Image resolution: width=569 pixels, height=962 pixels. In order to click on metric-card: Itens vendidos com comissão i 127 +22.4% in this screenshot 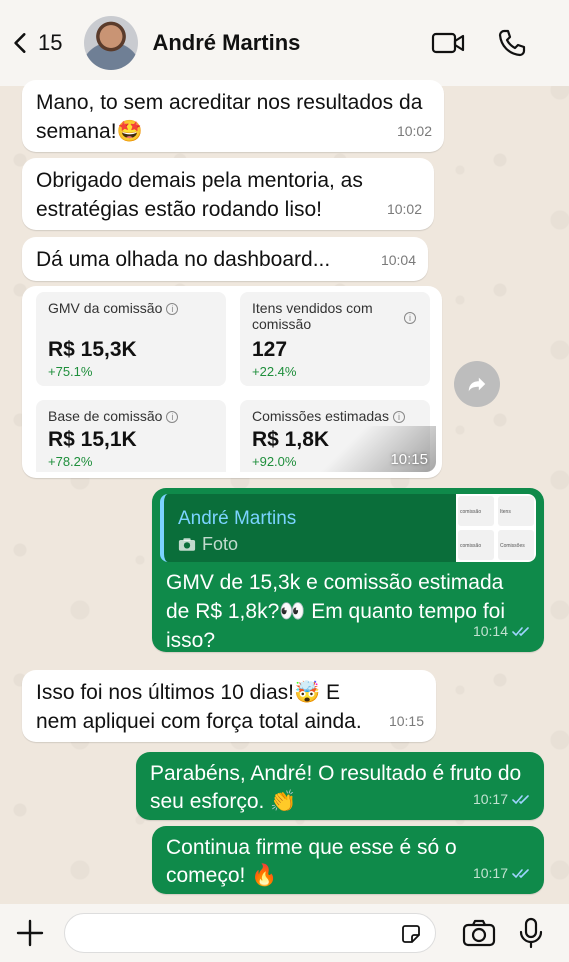, I will do `click(335, 339)`.